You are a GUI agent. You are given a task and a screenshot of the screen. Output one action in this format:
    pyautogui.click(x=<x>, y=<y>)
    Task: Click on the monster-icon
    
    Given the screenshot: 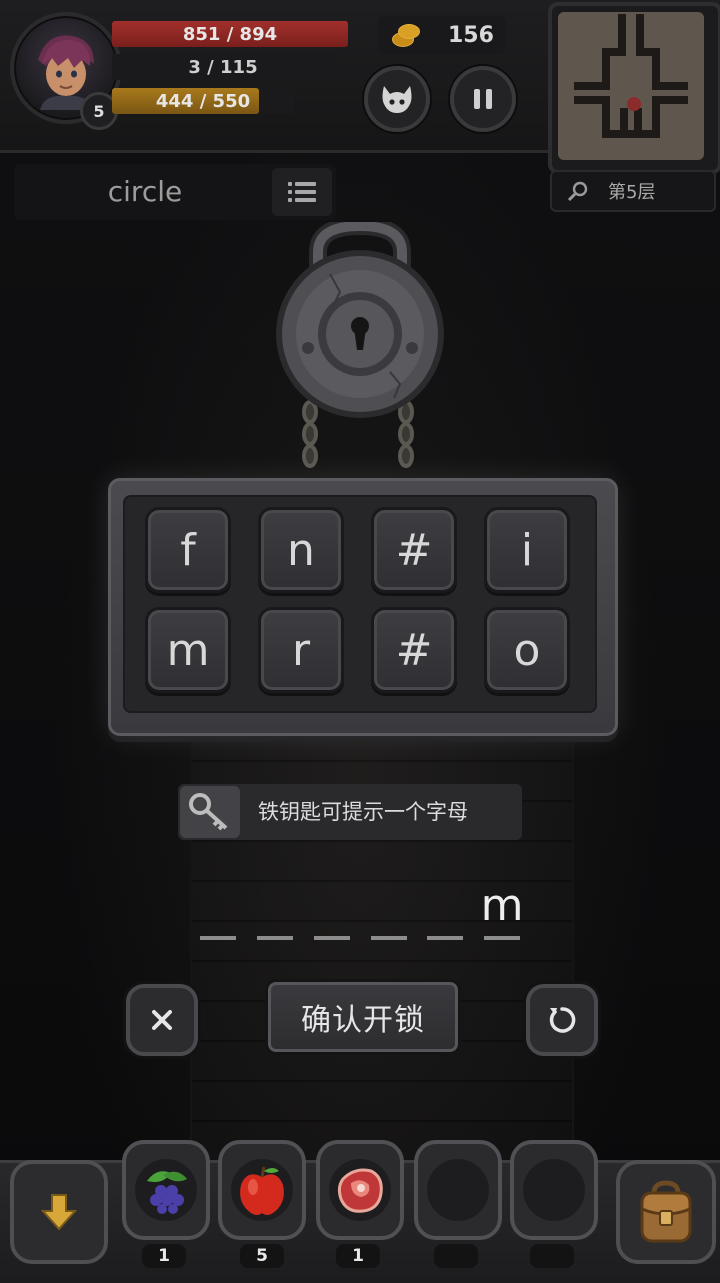 What is the action you would take?
    pyautogui.click(x=397, y=99)
    